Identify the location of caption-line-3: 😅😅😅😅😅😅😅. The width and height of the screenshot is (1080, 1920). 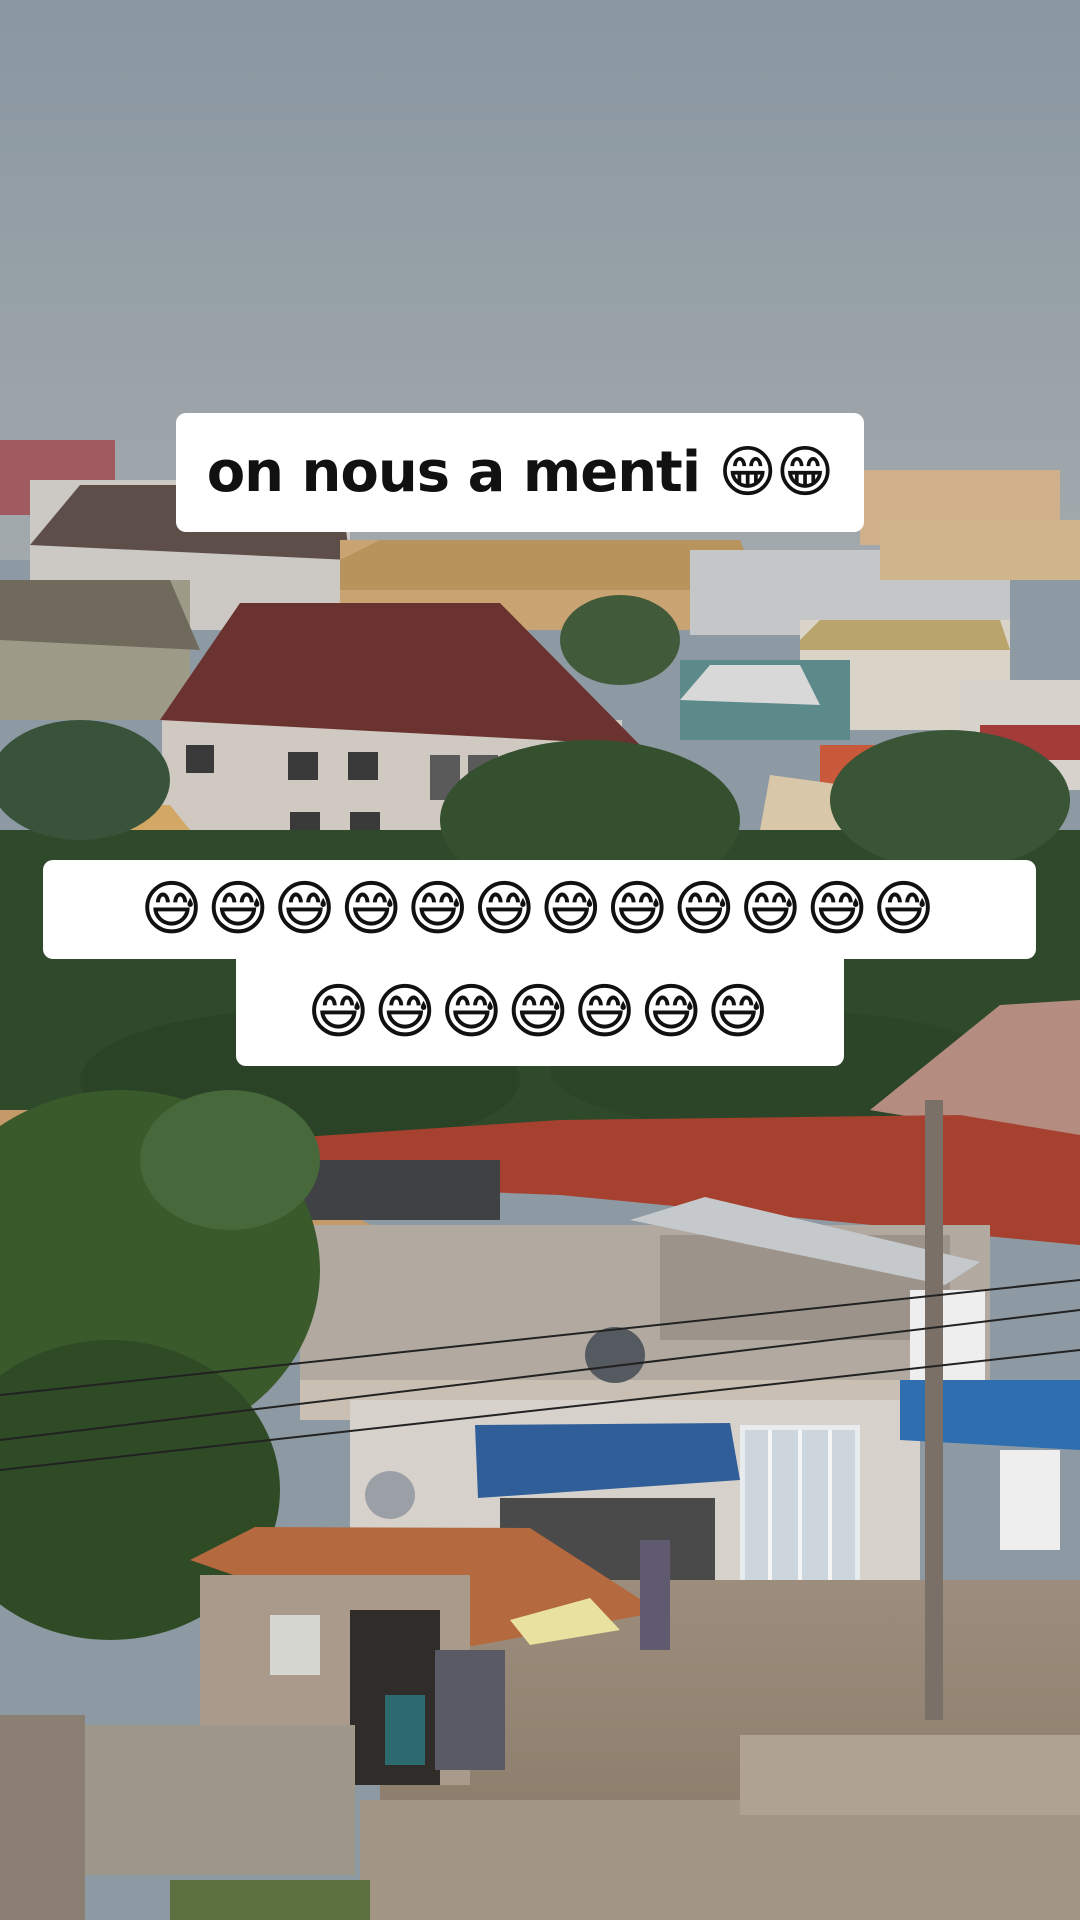
(540, 1012).